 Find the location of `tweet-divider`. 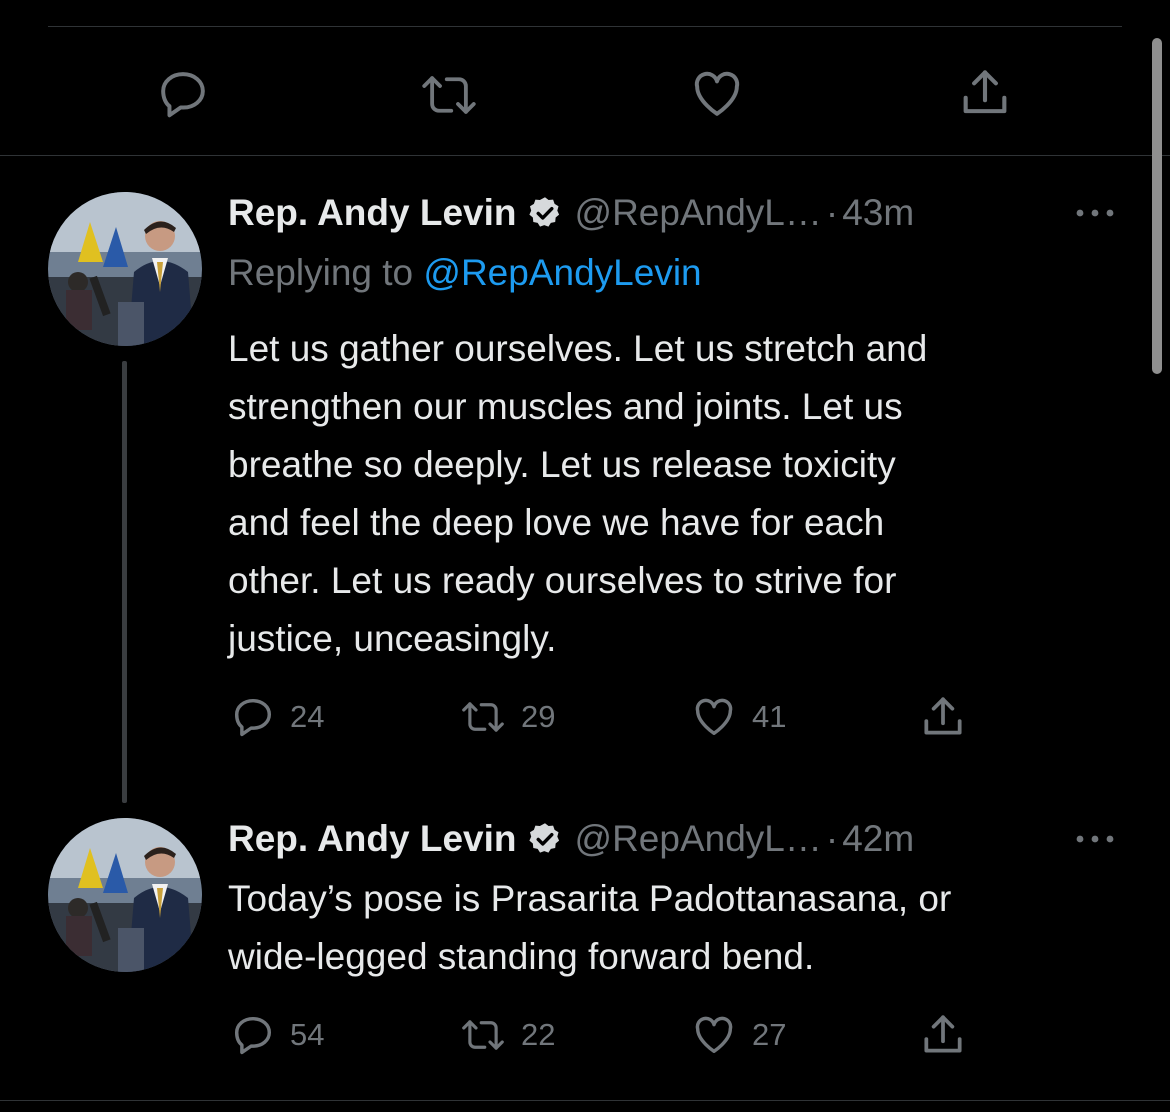

tweet-divider is located at coordinates (585, 155).